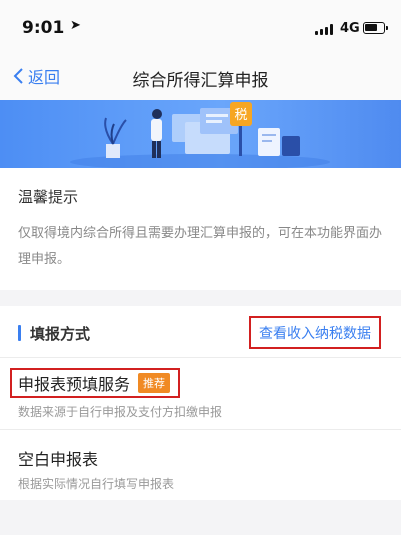 This screenshot has width=401, height=535. Describe the element at coordinates (205, 131) in the screenshot. I see `screens-icon` at that location.